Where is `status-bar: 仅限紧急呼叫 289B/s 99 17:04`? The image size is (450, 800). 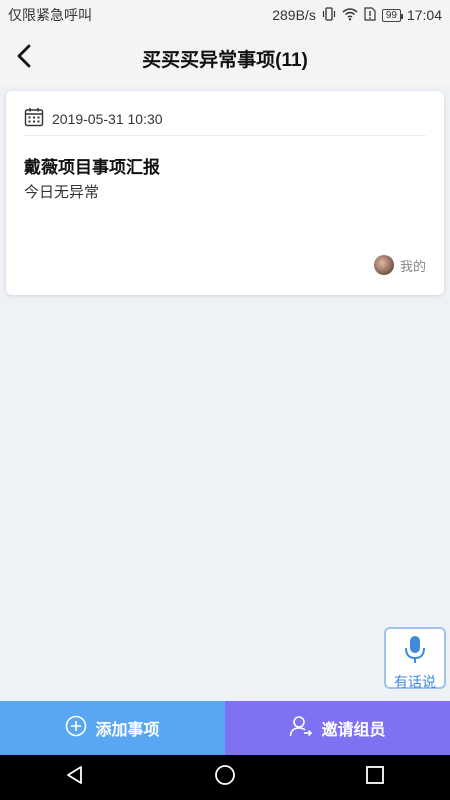
status-bar: 仅限紧急呼叫 289B/s 99 17:04 is located at coordinates (225, 15).